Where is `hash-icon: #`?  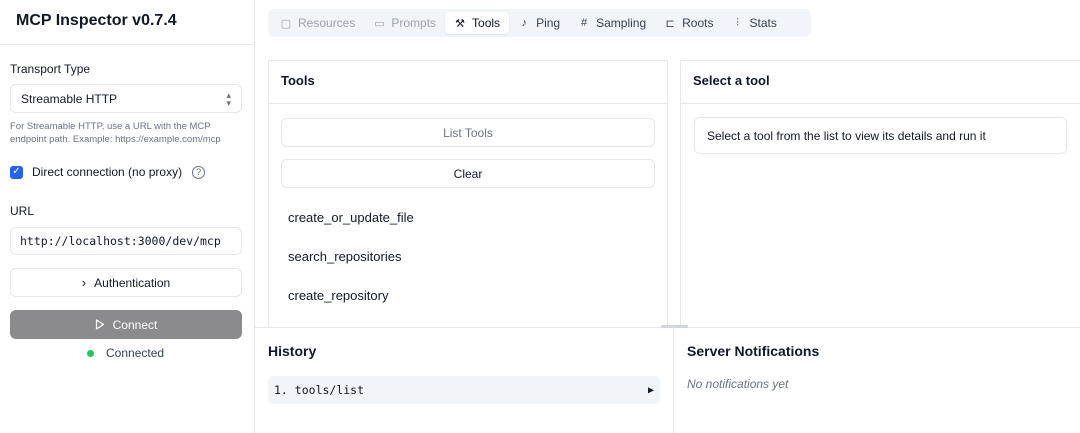 hash-icon: # is located at coordinates (584, 23).